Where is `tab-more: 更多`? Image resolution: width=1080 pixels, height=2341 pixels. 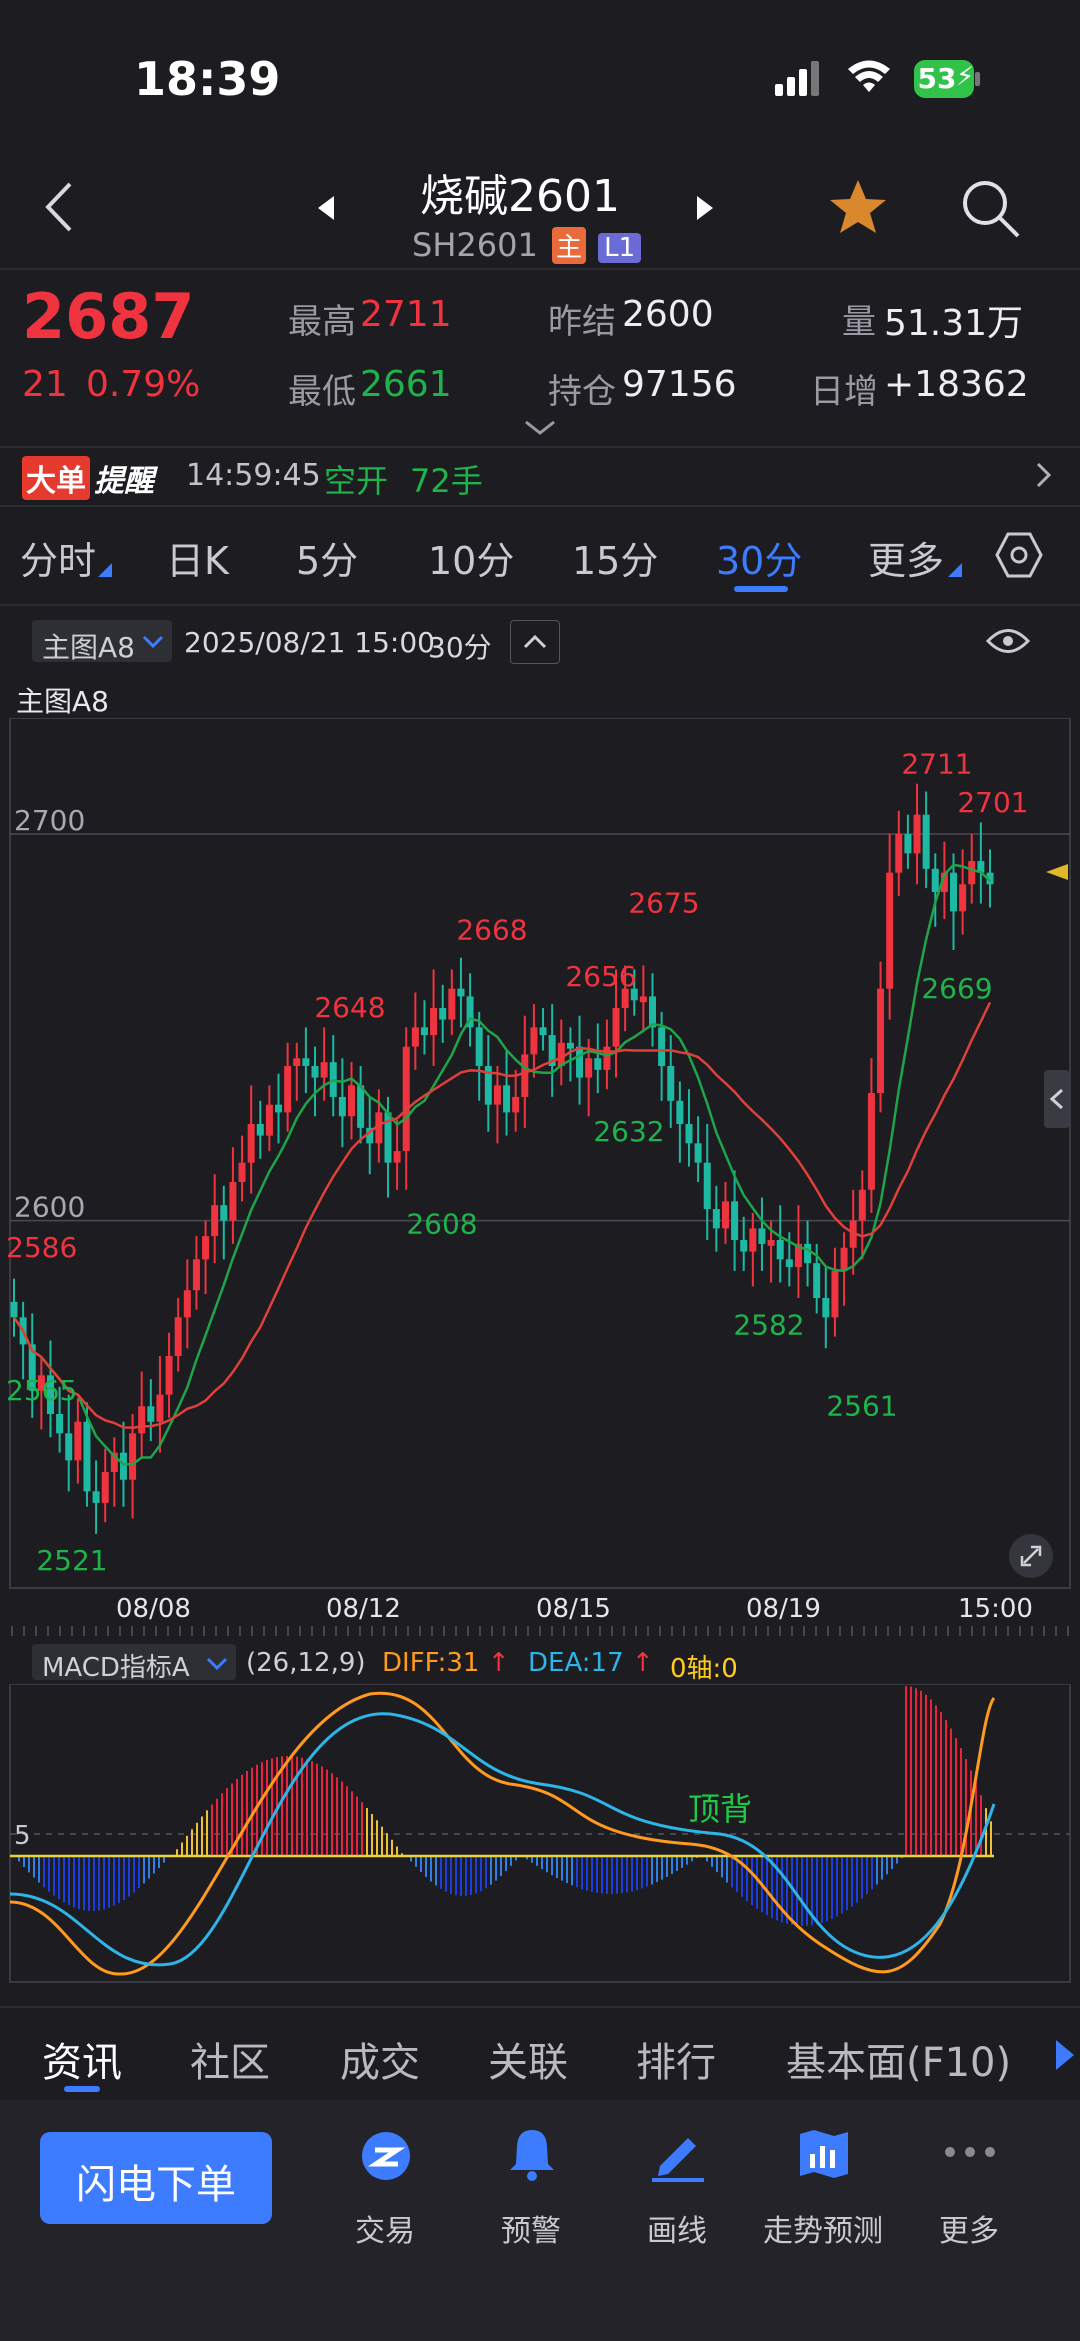 tab-more: 更多 is located at coordinates (906, 557).